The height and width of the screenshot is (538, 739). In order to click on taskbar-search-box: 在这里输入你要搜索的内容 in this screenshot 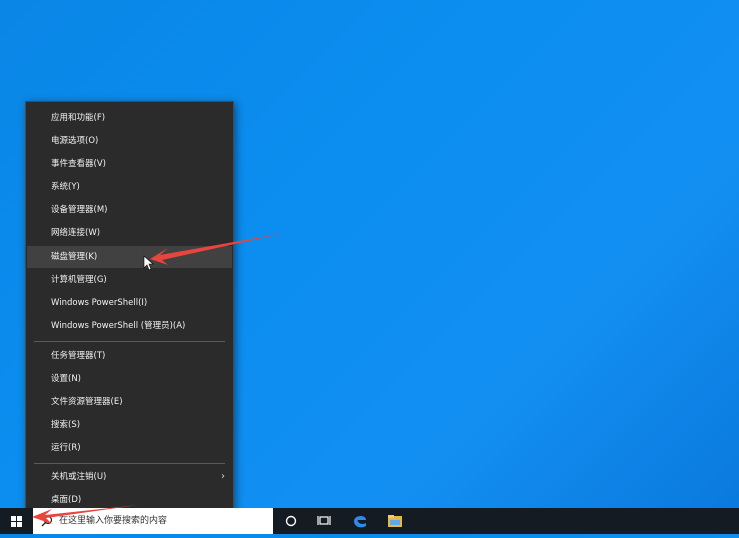, I will do `click(153, 521)`.